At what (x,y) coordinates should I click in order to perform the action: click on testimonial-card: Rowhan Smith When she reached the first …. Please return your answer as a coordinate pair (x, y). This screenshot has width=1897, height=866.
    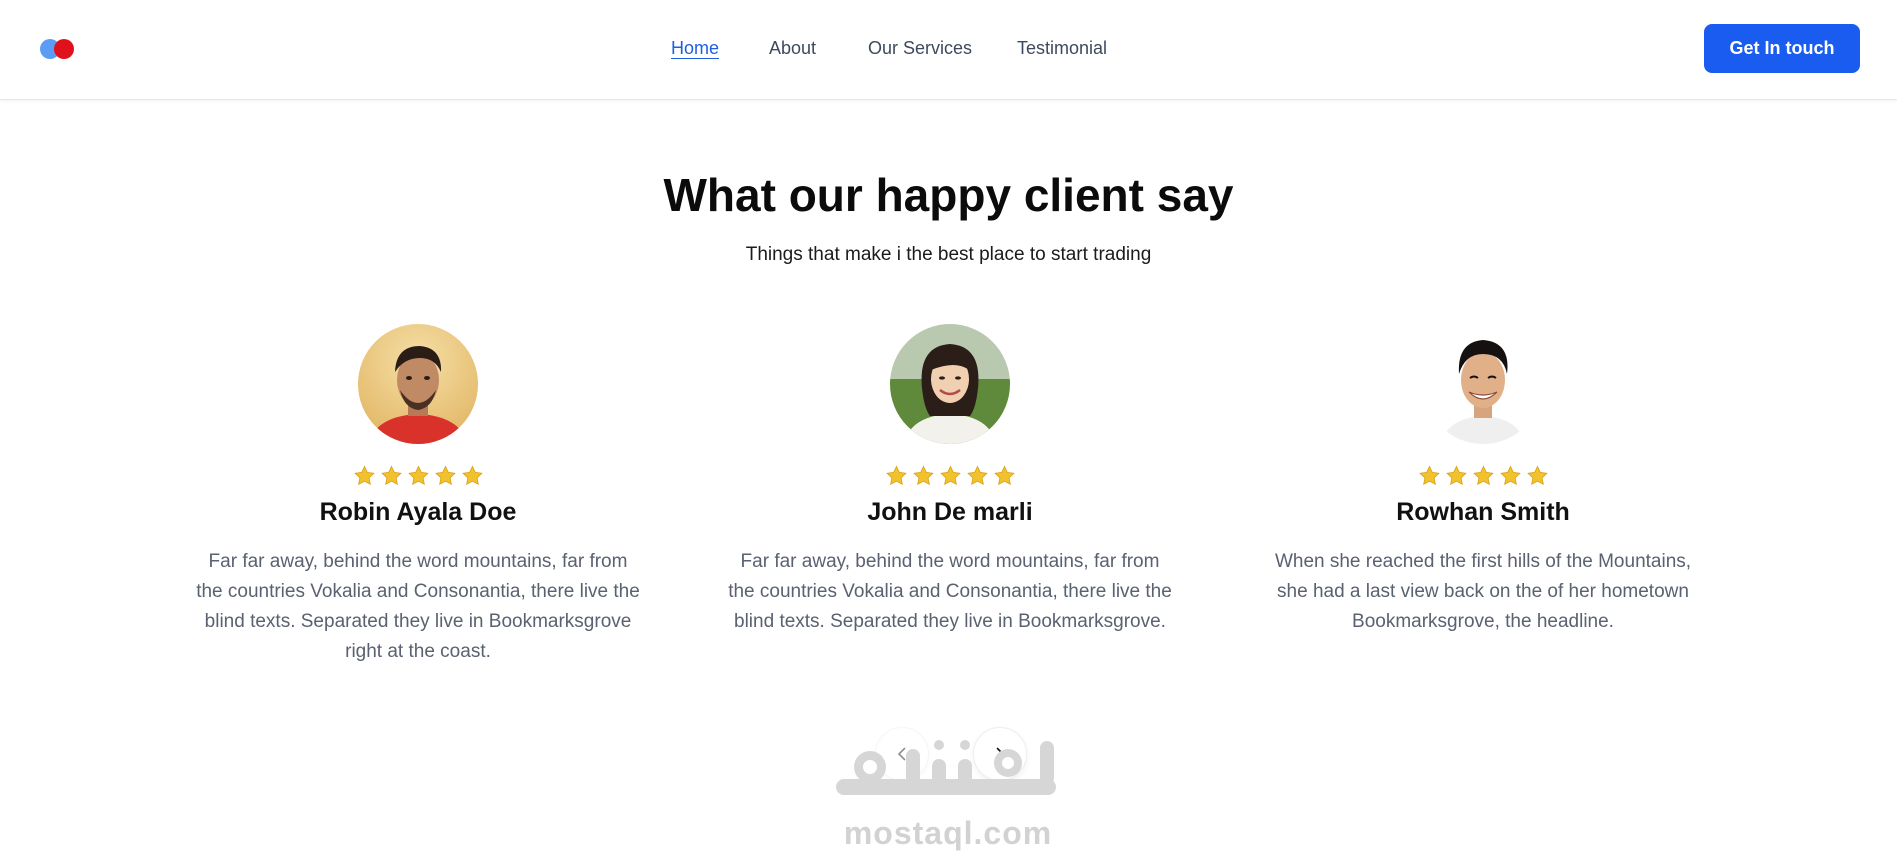
    Looking at the image, I should click on (1483, 480).